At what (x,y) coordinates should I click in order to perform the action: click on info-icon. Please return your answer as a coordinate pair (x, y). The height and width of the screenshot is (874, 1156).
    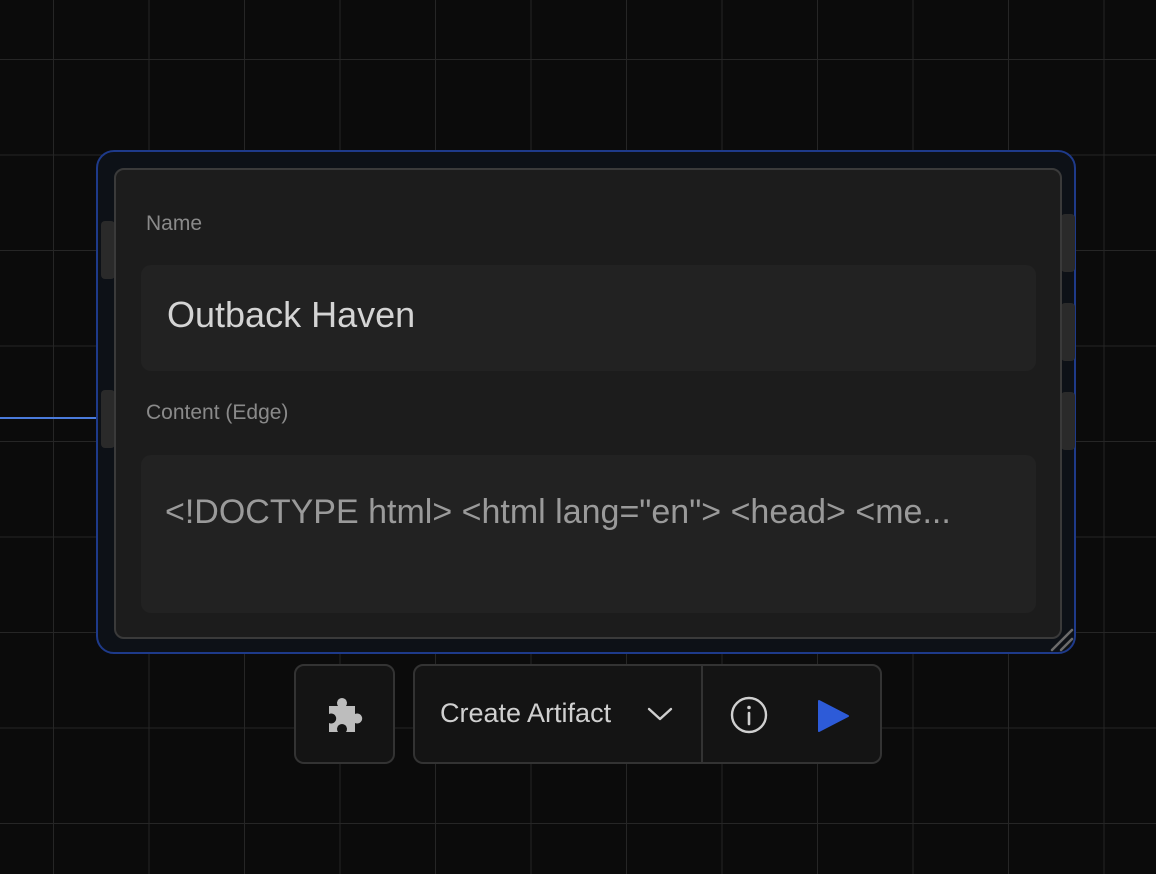
    Looking at the image, I should click on (749, 715).